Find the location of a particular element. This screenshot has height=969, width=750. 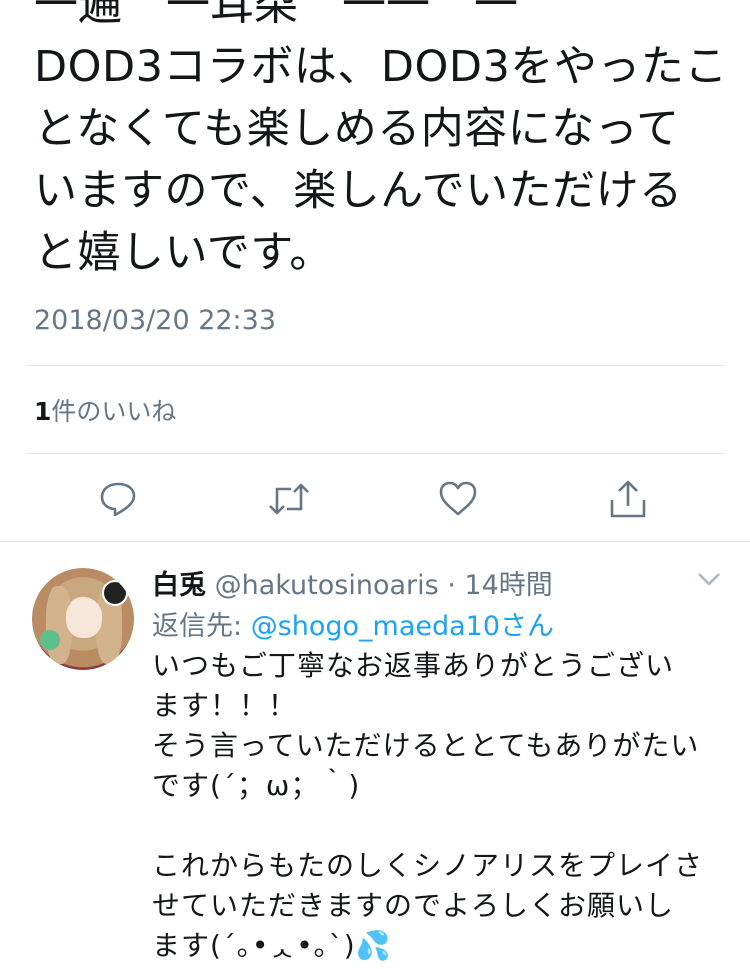

avatar-face is located at coordinates (84, 618).